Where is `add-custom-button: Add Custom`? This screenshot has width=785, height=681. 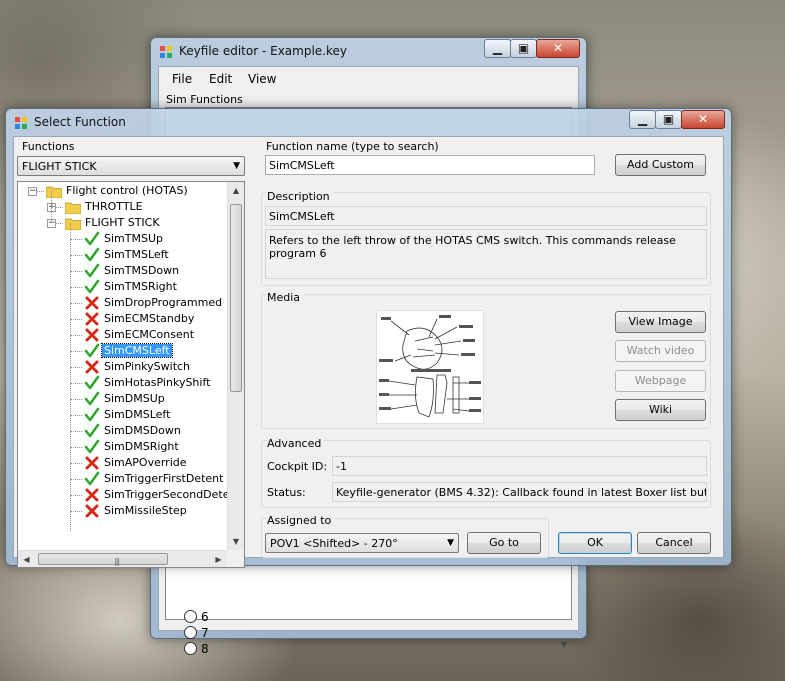
add-custom-button: Add Custom is located at coordinates (660, 165).